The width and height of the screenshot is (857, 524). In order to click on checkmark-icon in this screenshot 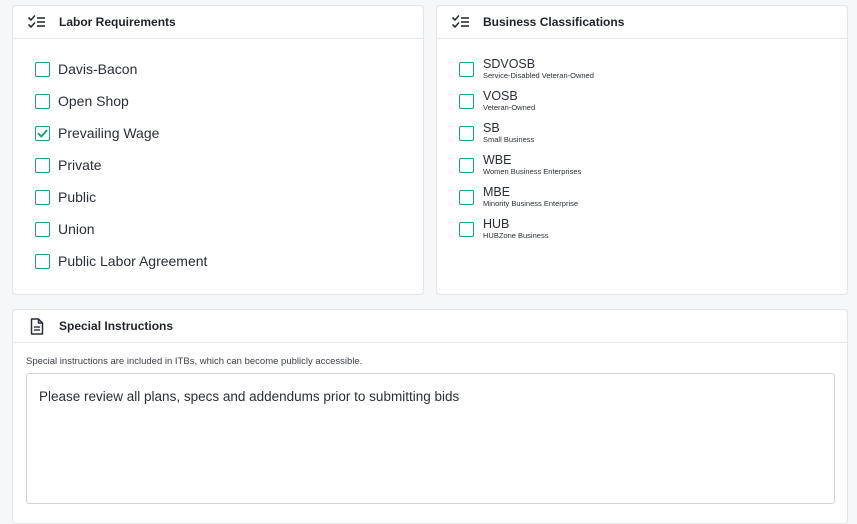, I will do `click(42, 133)`.